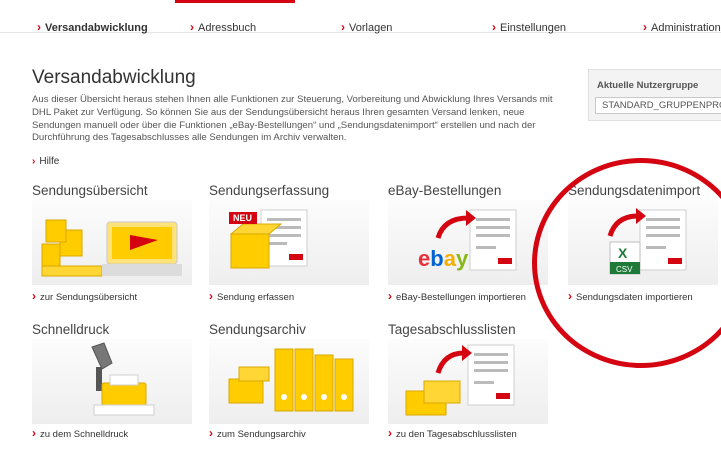 The image size is (721, 468). I want to click on help-link: › Hilfe, so click(45, 161).